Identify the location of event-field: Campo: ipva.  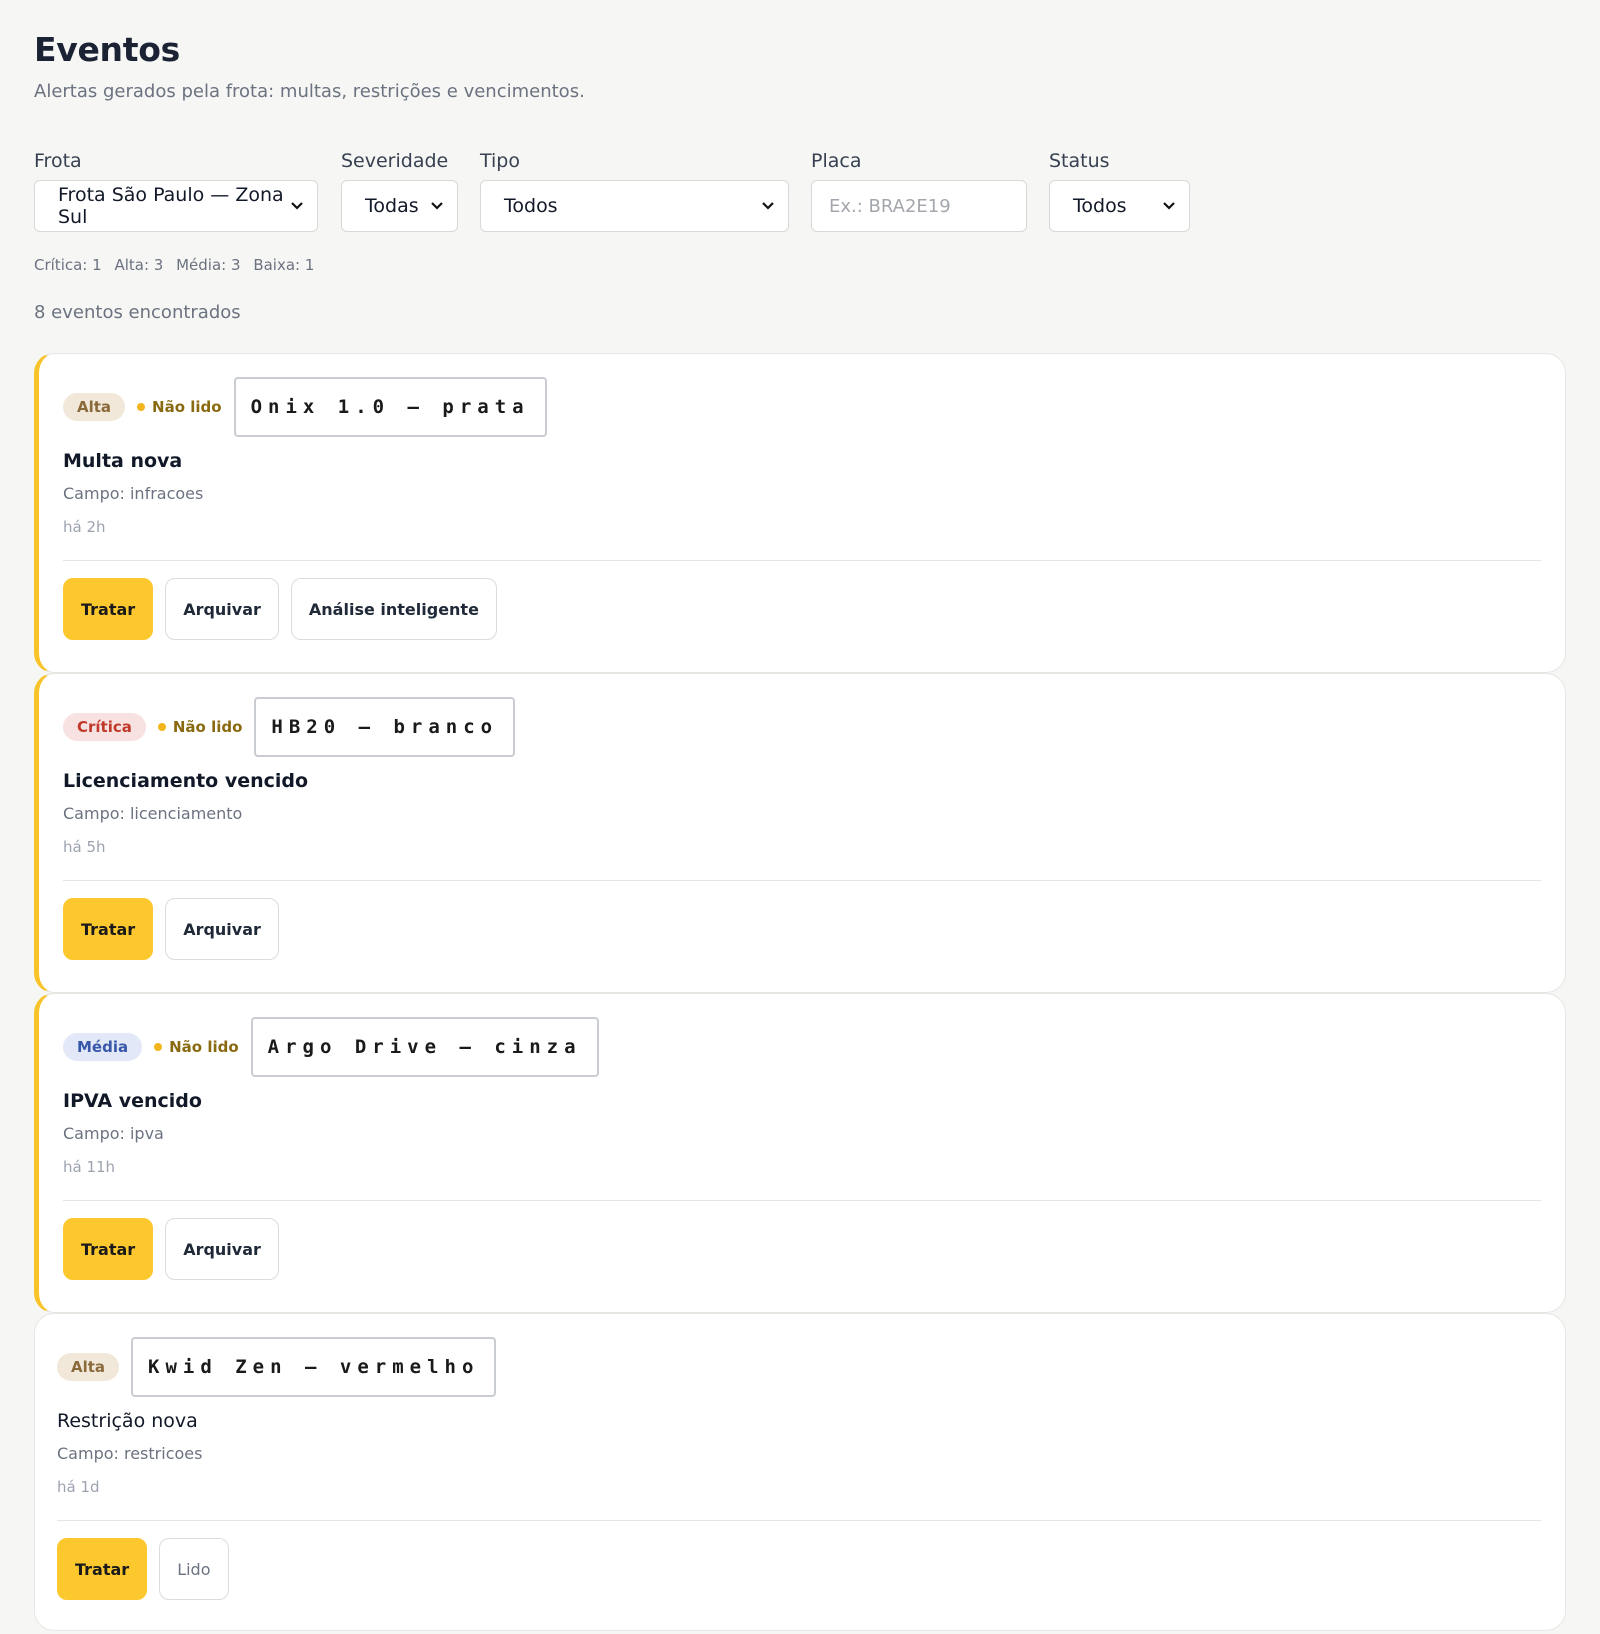
(113, 1133).